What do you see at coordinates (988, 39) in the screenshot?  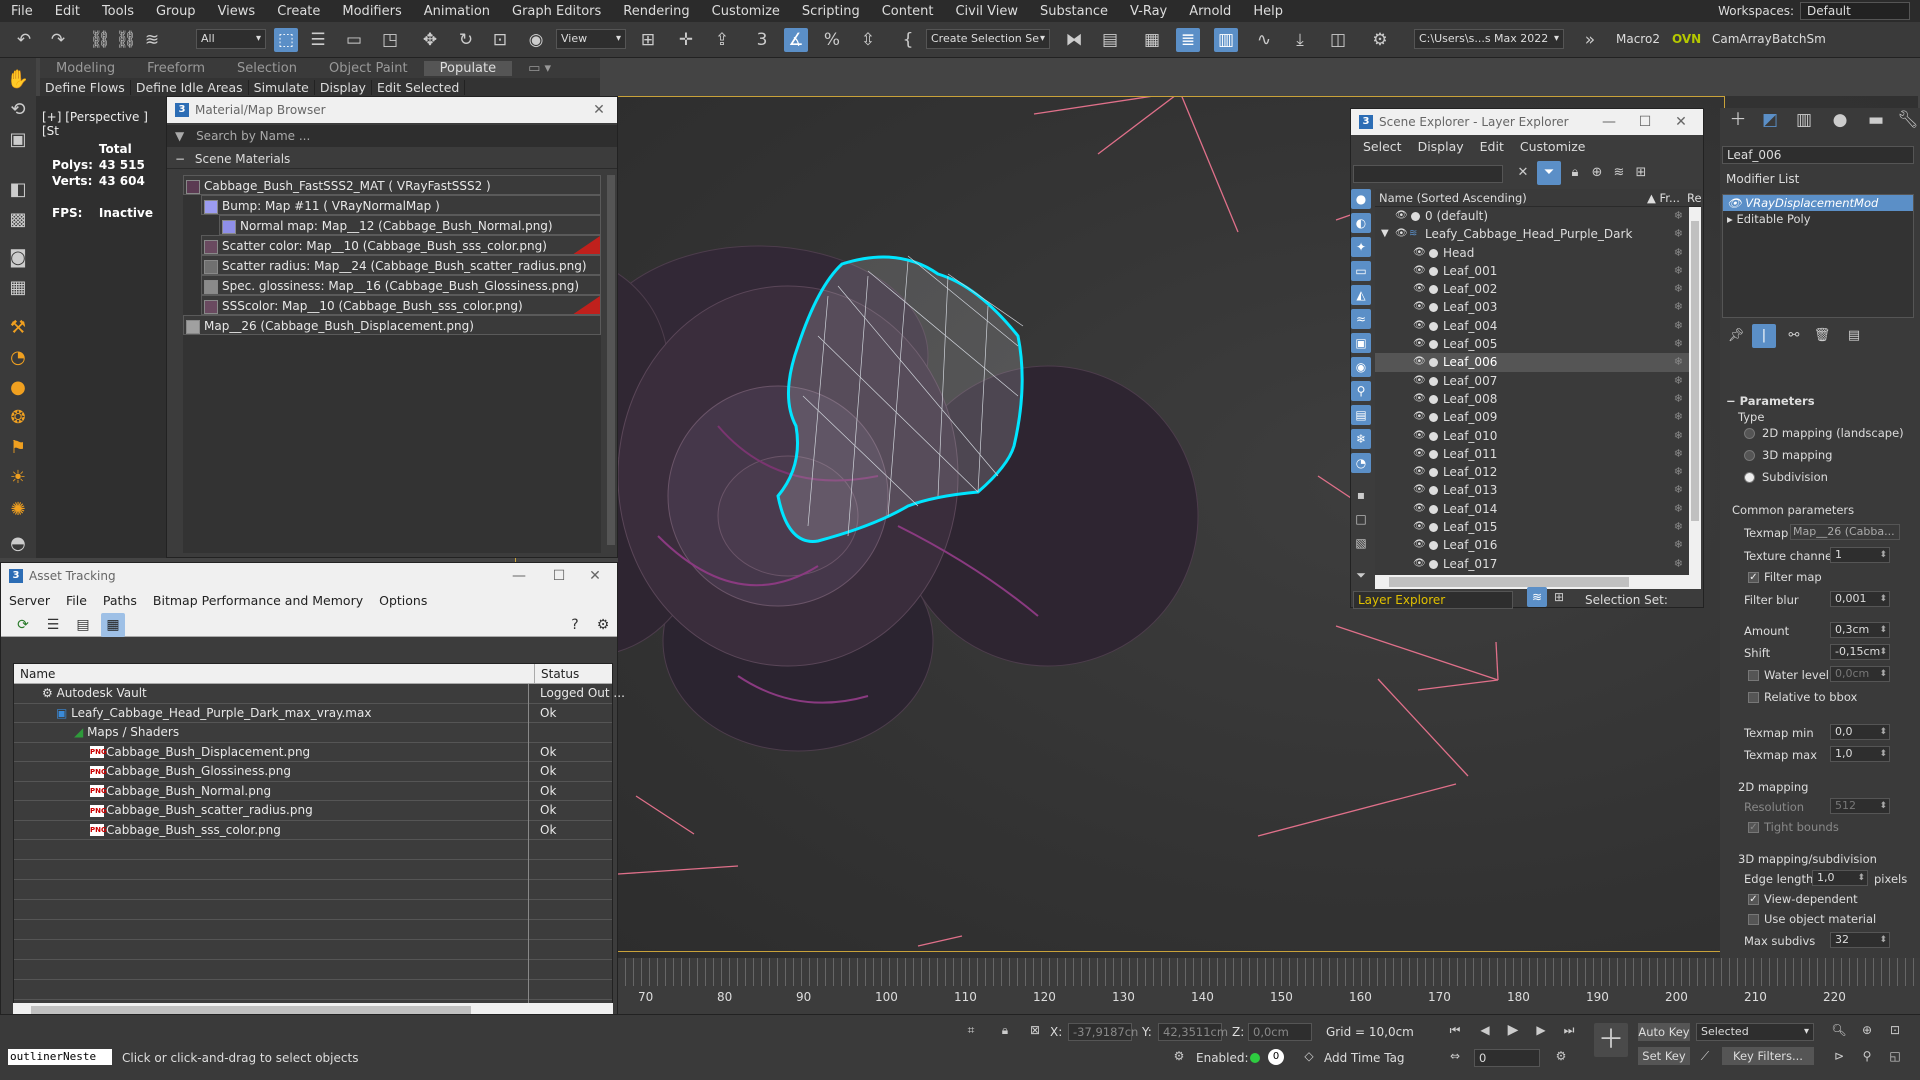 I see `create-selection-set-dropdown: Create Selection Se` at bounding box center [988, 39].